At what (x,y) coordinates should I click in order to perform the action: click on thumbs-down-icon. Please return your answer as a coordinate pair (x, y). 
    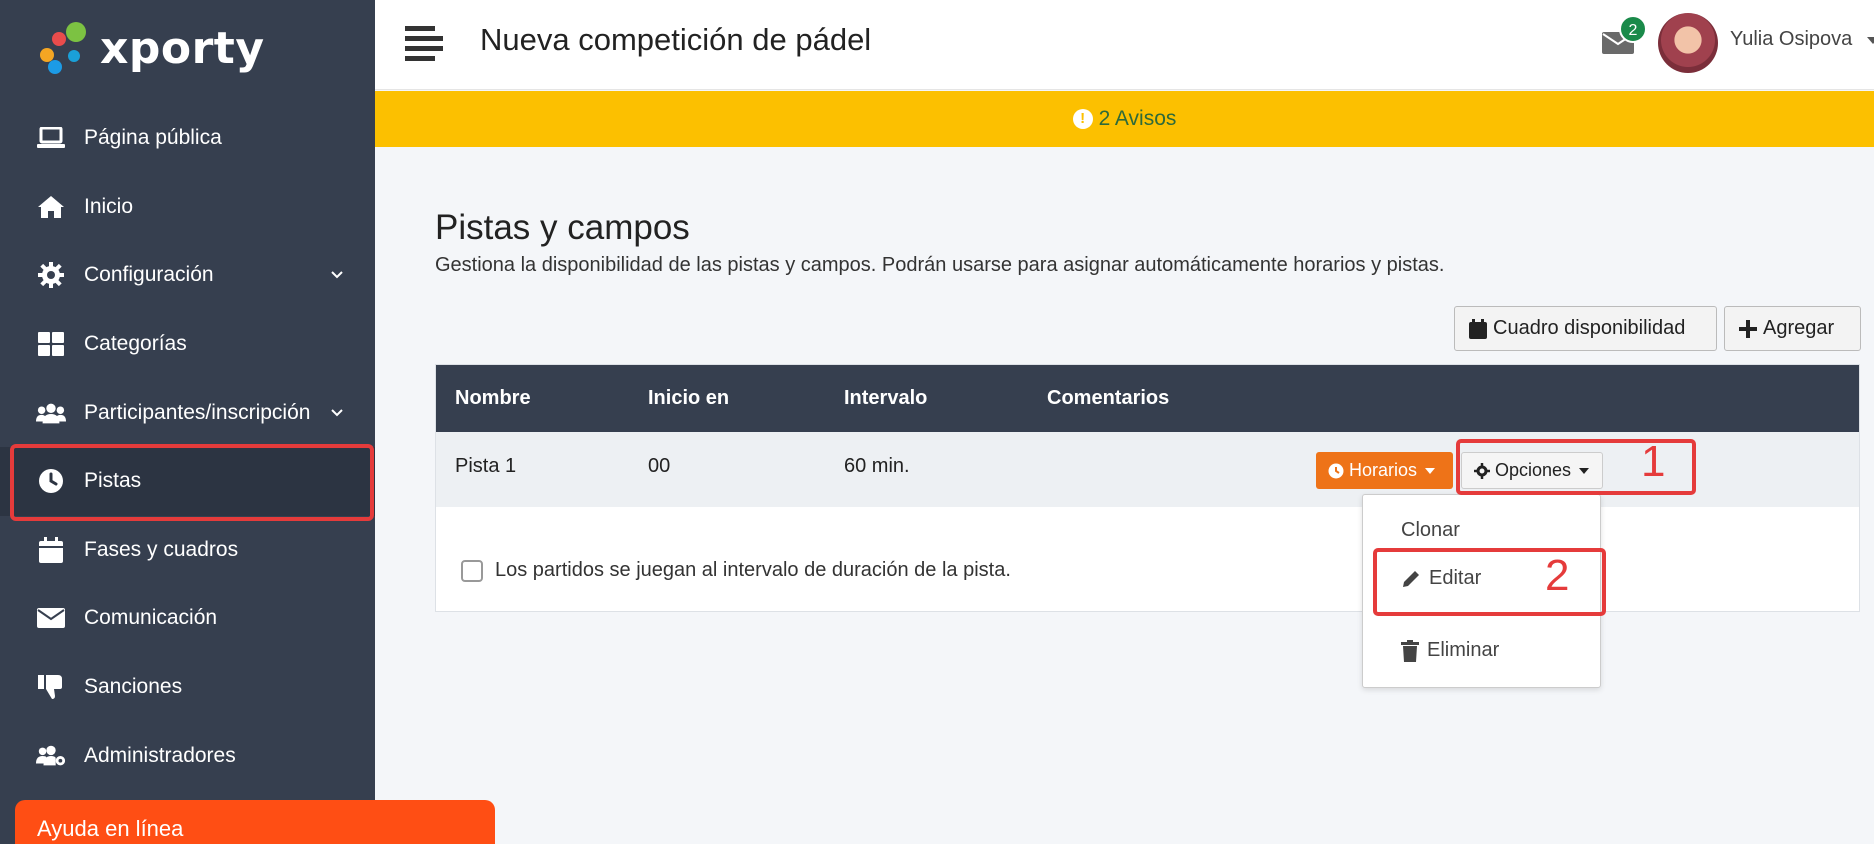
    Looking at the image, I should click on (51, 687).